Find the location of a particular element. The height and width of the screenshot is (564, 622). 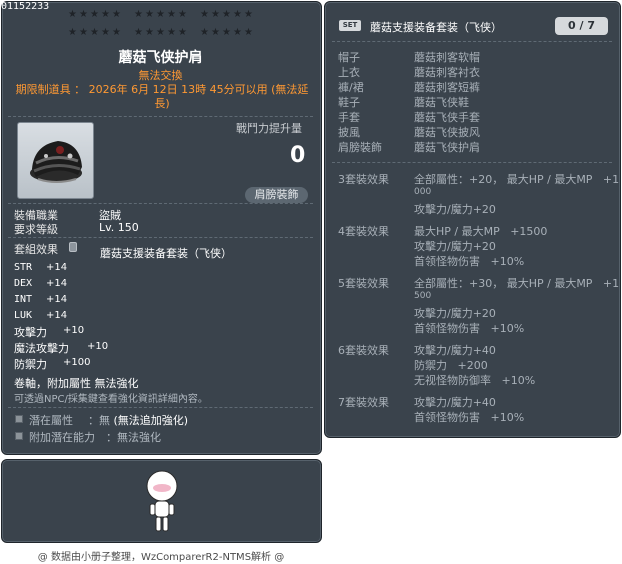

combat-power-label: 戰鬥力提升量 is located at coordinates (269, 128).